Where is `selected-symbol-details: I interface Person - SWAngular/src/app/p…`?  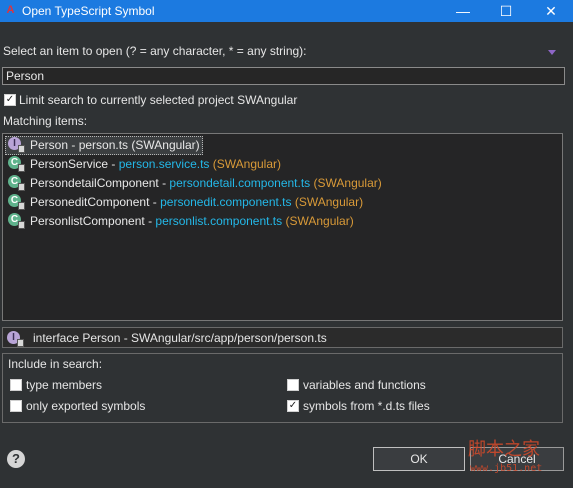
selected-symbol-details: I interface Person - SWAngular/src/app/p… is located at coordinates (282, 337).